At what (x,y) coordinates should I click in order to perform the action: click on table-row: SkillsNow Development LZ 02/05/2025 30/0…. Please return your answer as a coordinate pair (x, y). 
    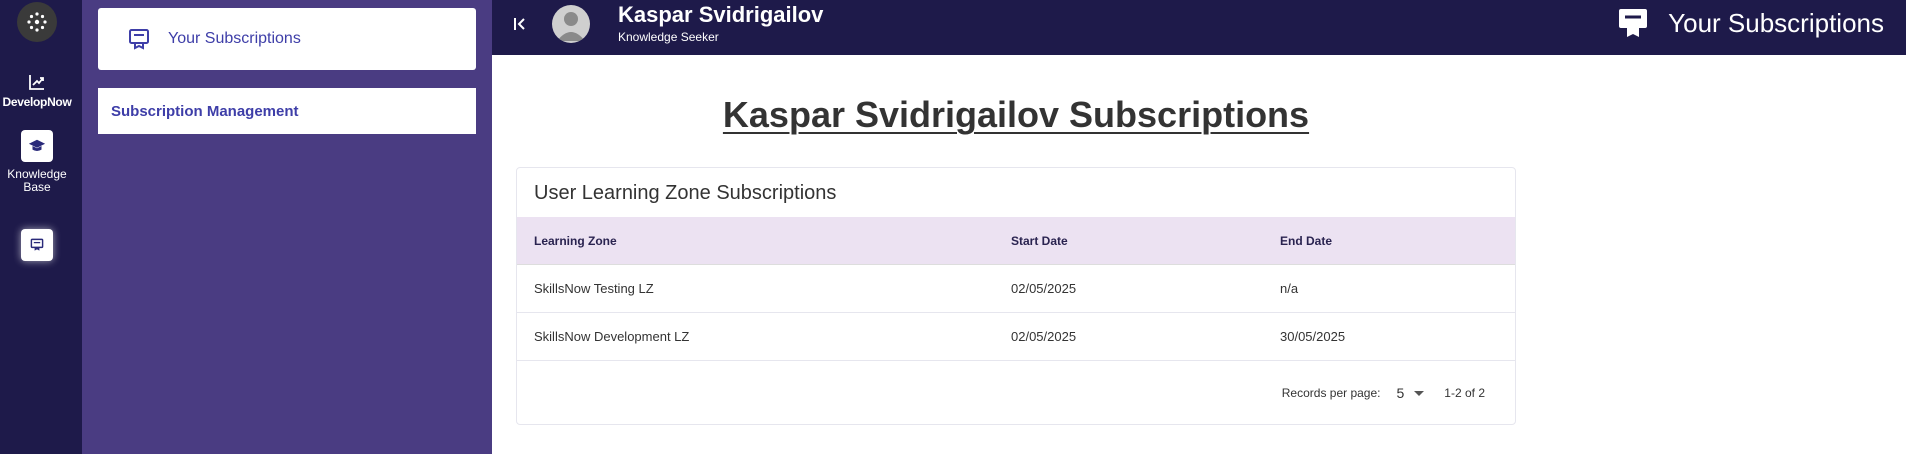
    Looking at the image, I should click on (1016, 337).